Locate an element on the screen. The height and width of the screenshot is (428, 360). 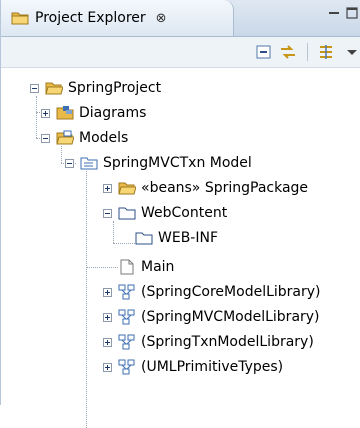
tree-item-web-inf: WEB-INF is located at coordinates (176, 238).